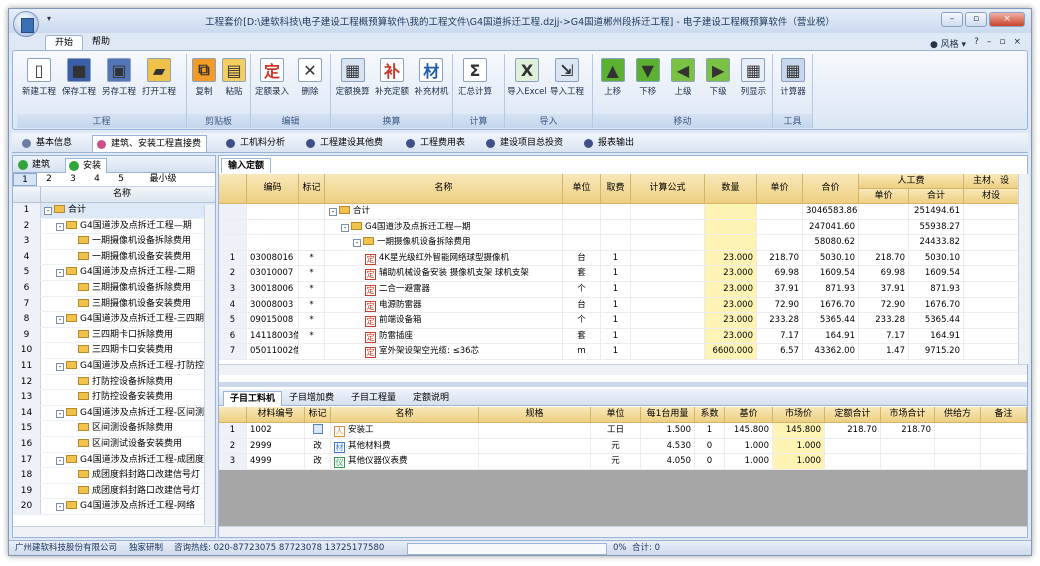 The image size is (1040, 566). What do you see at coordinates (114, 211) in the screenshot?
I see `tree-row: 1- 合计` at bounding box center [114, 211].